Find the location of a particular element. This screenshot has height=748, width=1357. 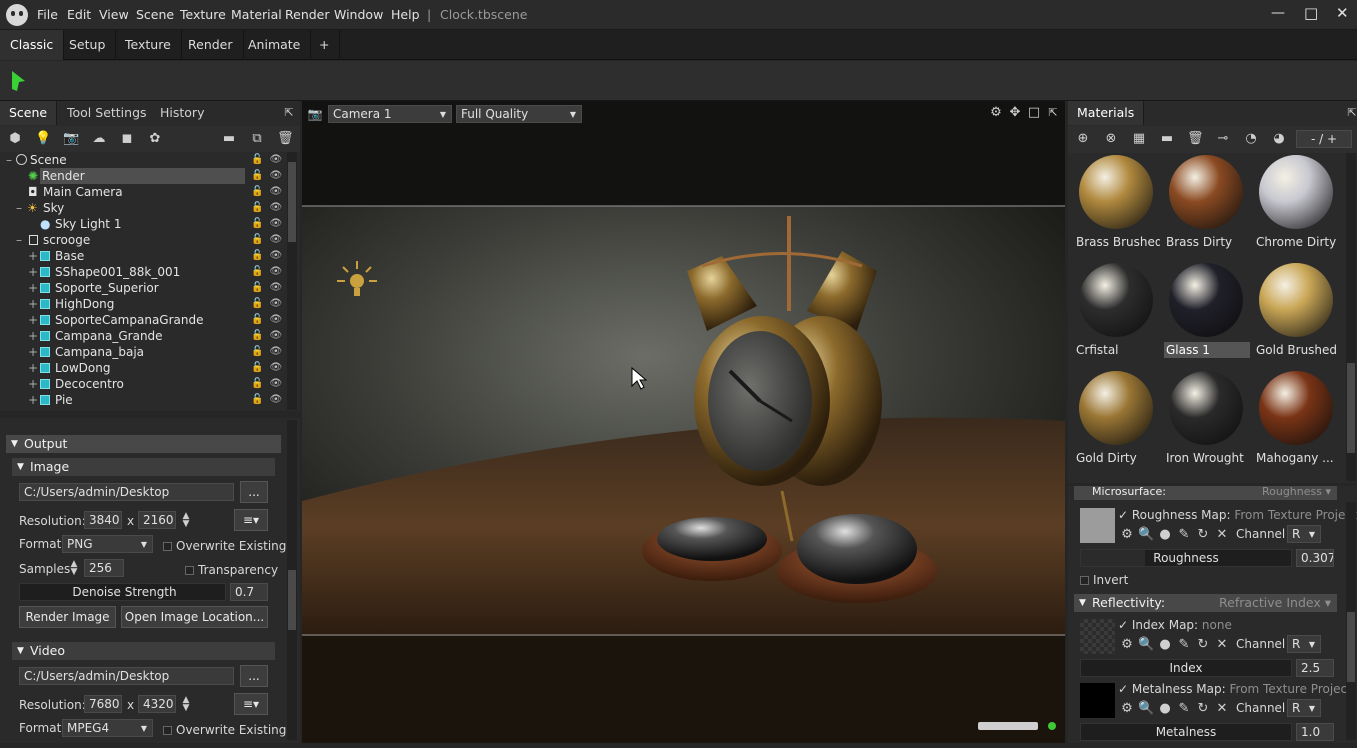

metalness-map-toggle: ✓ Metalness Map: From Texture Project is located at coordinates (1235, 689).